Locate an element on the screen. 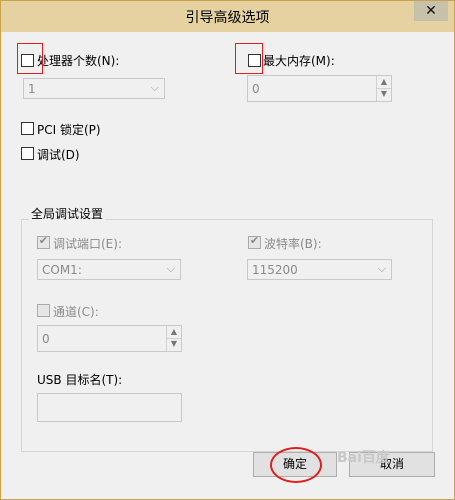 This screenshot has width=455, height=500. debug-label: 调试(D) is located at coordinates (58, 155).